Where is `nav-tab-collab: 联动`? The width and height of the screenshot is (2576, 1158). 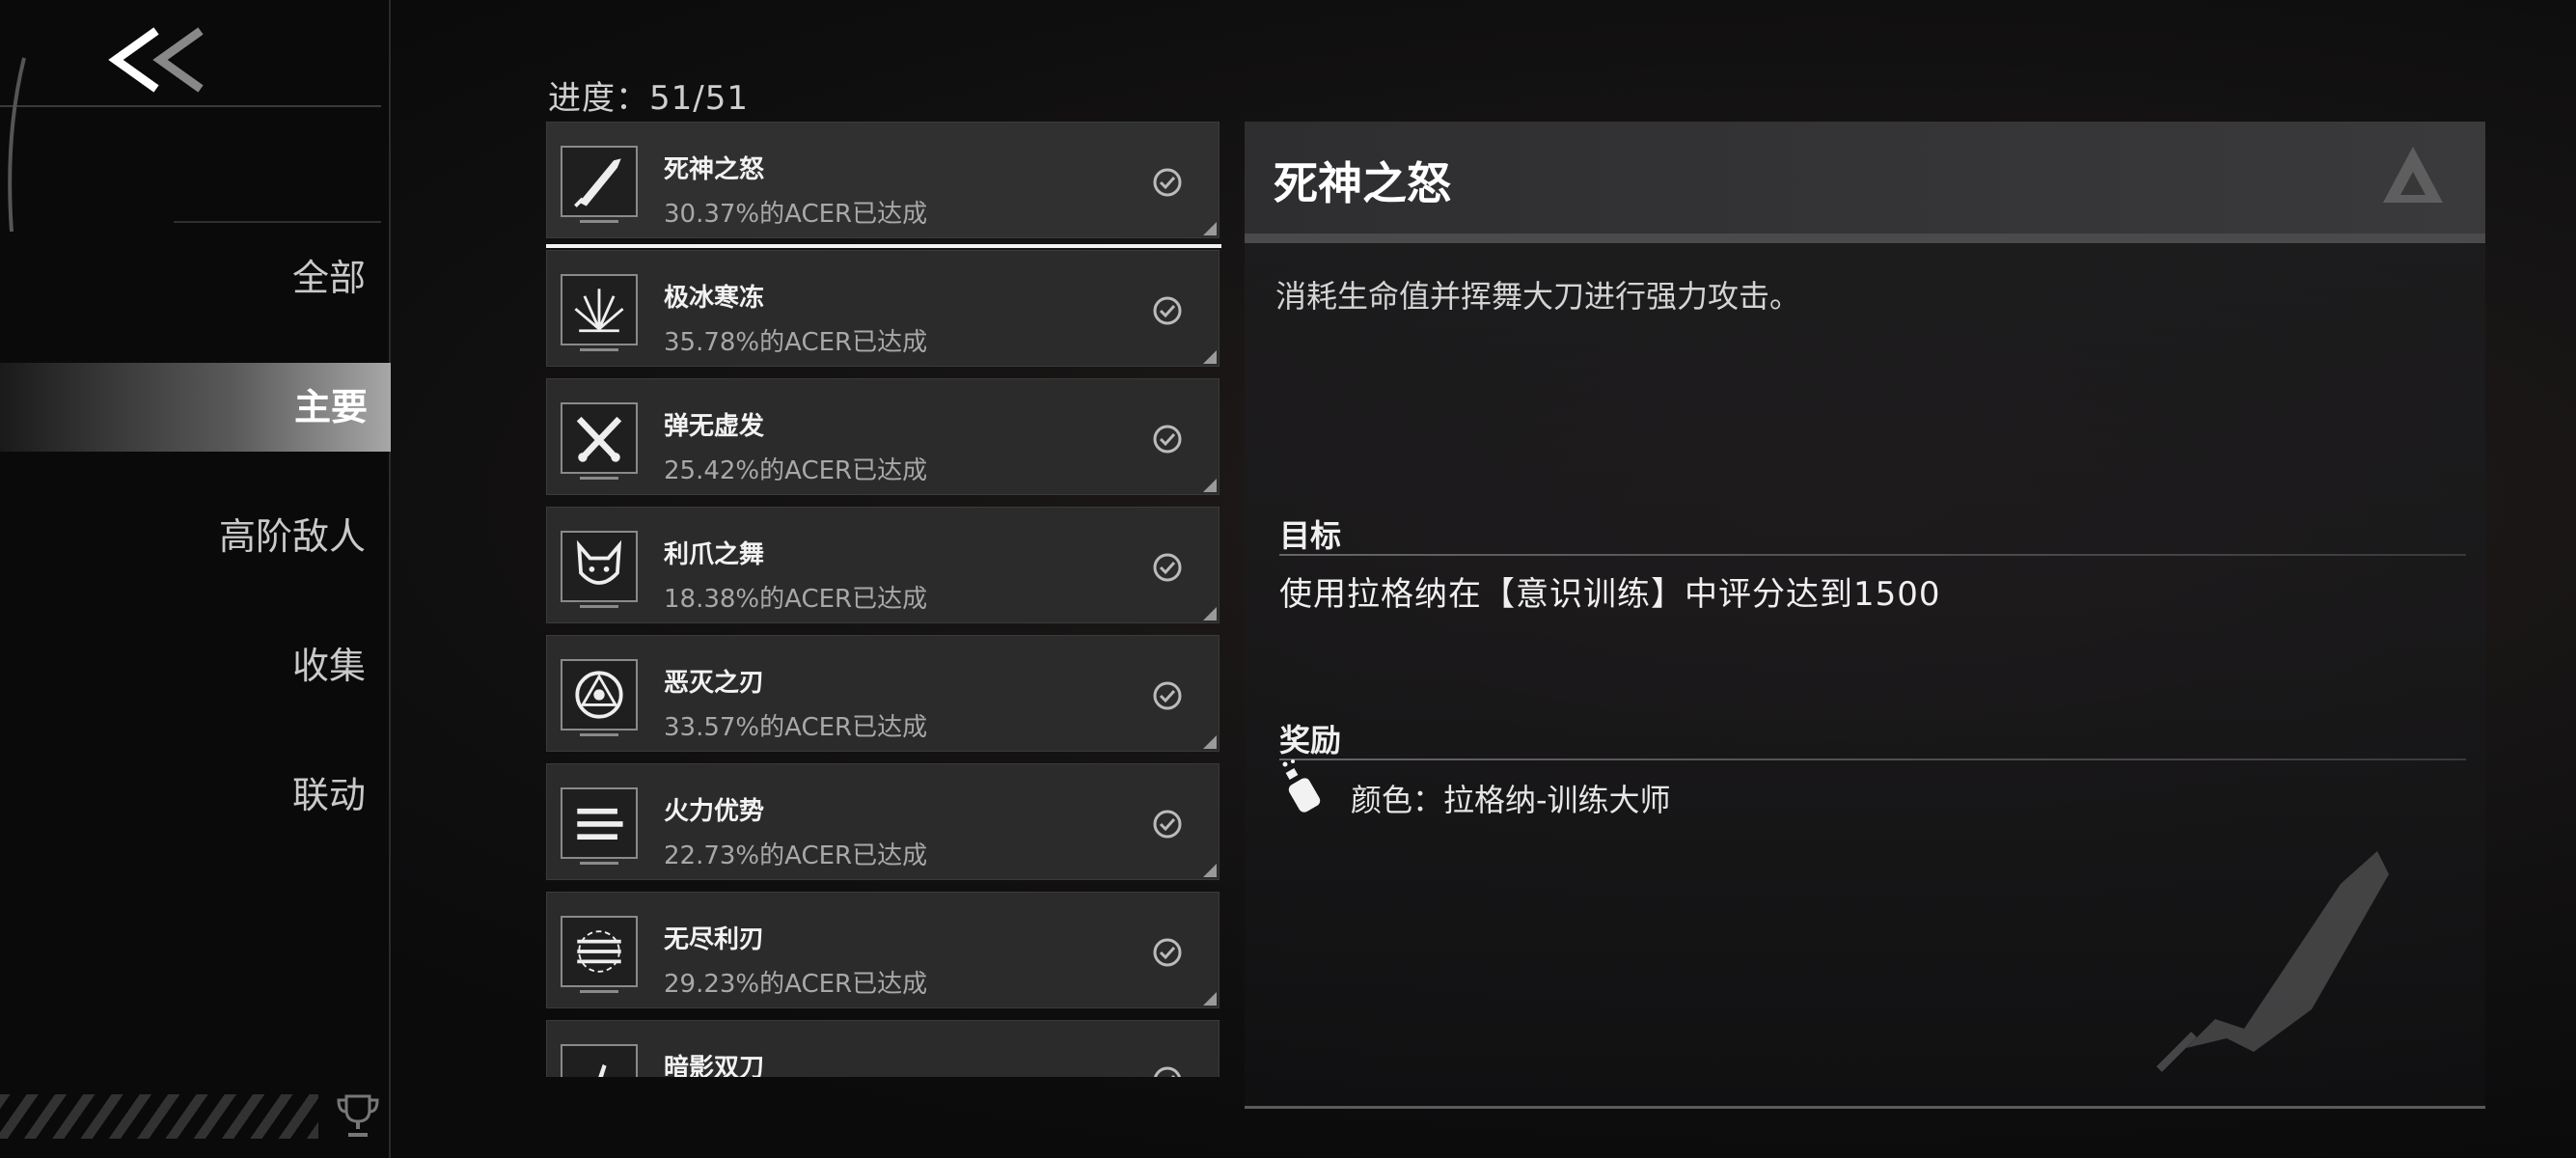 nav-tab-collab: 联动 is located at coordinates (187, 795).